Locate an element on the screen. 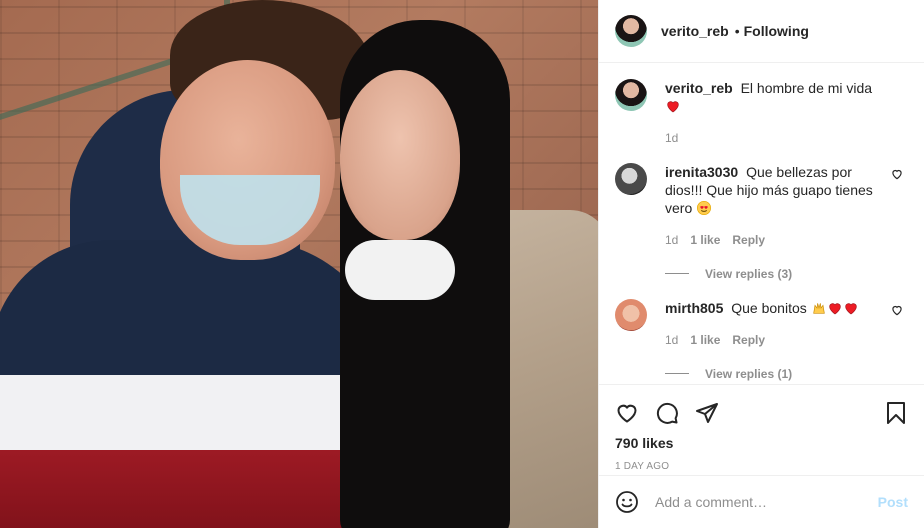 This screenshot has height=528, width=924. view-replies: View replies (3) is located at coordinates (773, 274).